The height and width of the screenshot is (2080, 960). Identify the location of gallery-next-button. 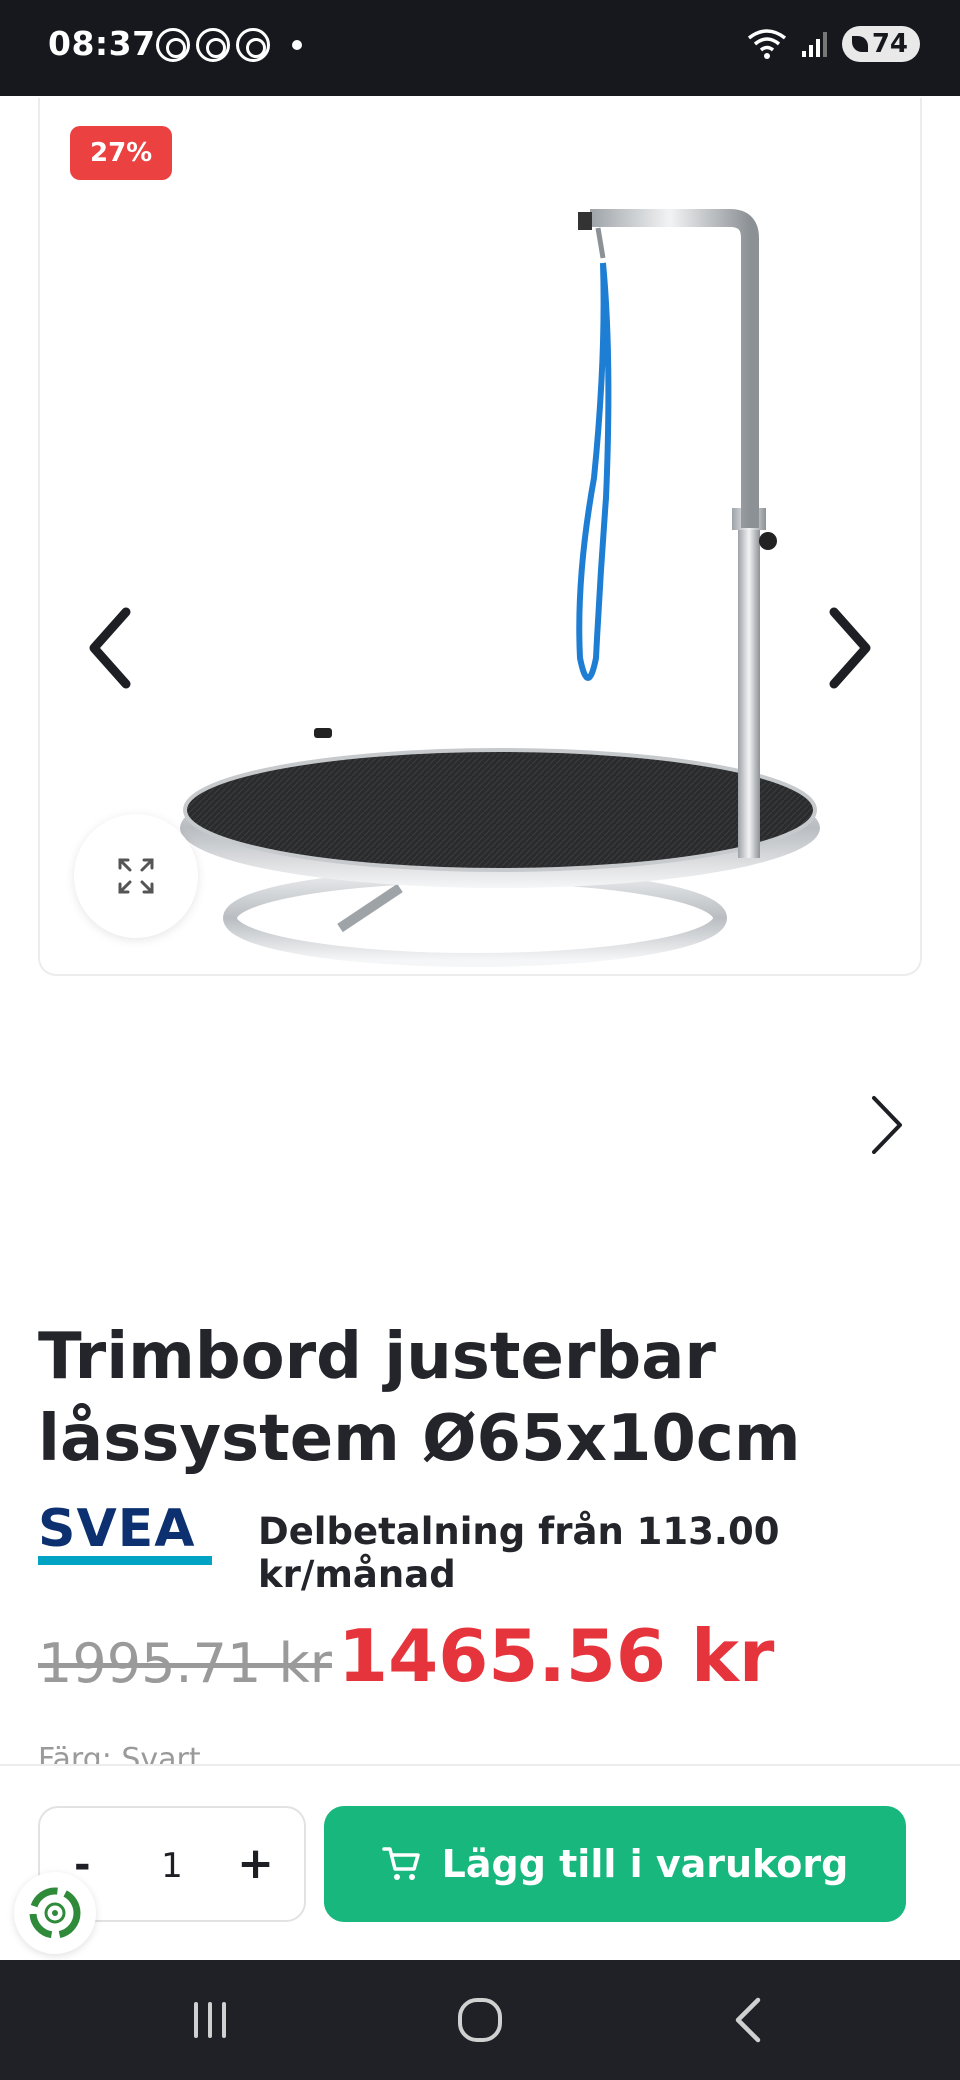
(848, 648).